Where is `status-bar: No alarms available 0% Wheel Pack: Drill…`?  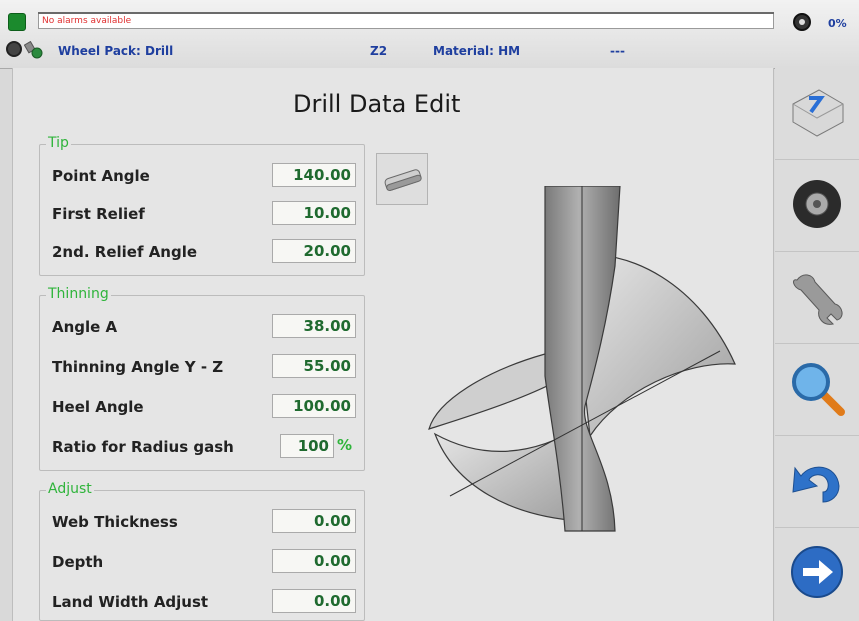 status-bar: No alarms available 0% Wheel Pack: Drill… is located at coordinates (429, 34).